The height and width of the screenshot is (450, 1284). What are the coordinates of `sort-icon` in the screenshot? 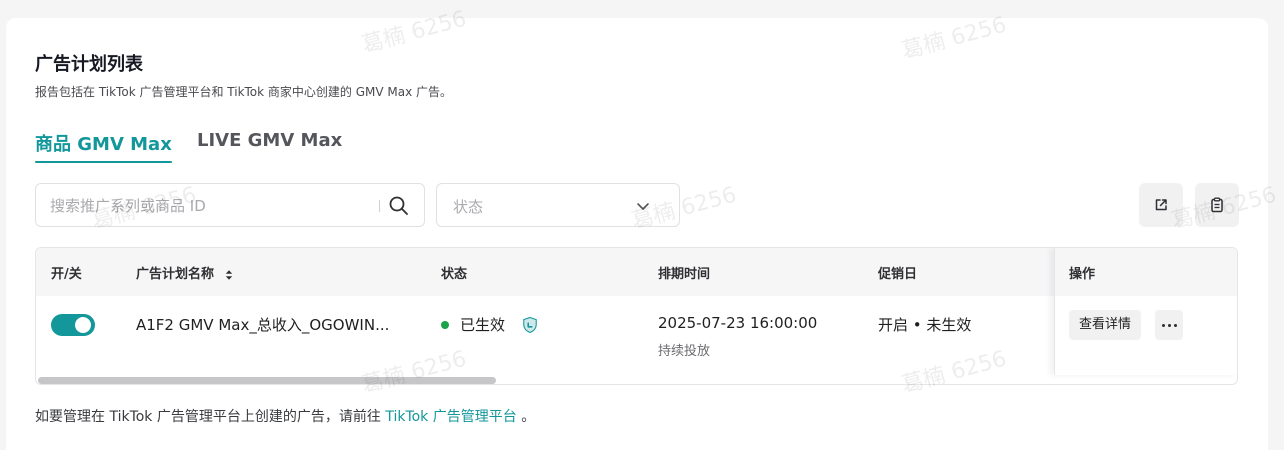 It's located at (229, 275).